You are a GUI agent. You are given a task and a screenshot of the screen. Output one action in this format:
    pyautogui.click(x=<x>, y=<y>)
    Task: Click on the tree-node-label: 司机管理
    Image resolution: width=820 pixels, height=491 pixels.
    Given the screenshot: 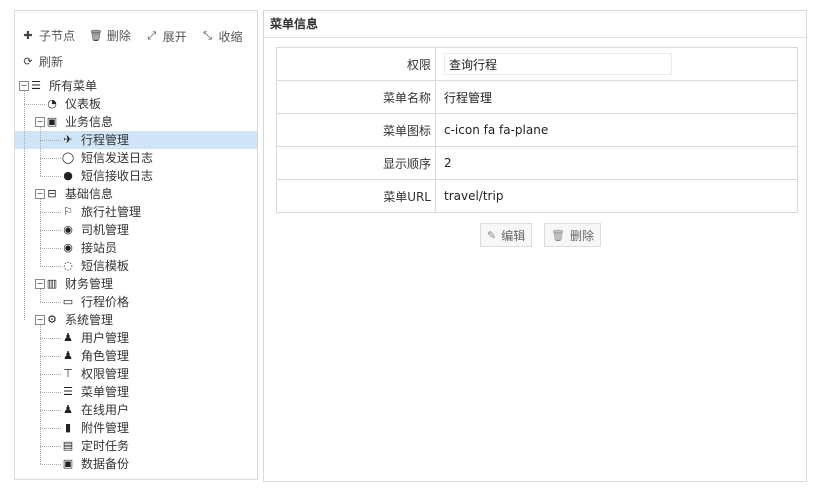 What is the action you would take?
    pyautogui.click(x=105, y=230)
    